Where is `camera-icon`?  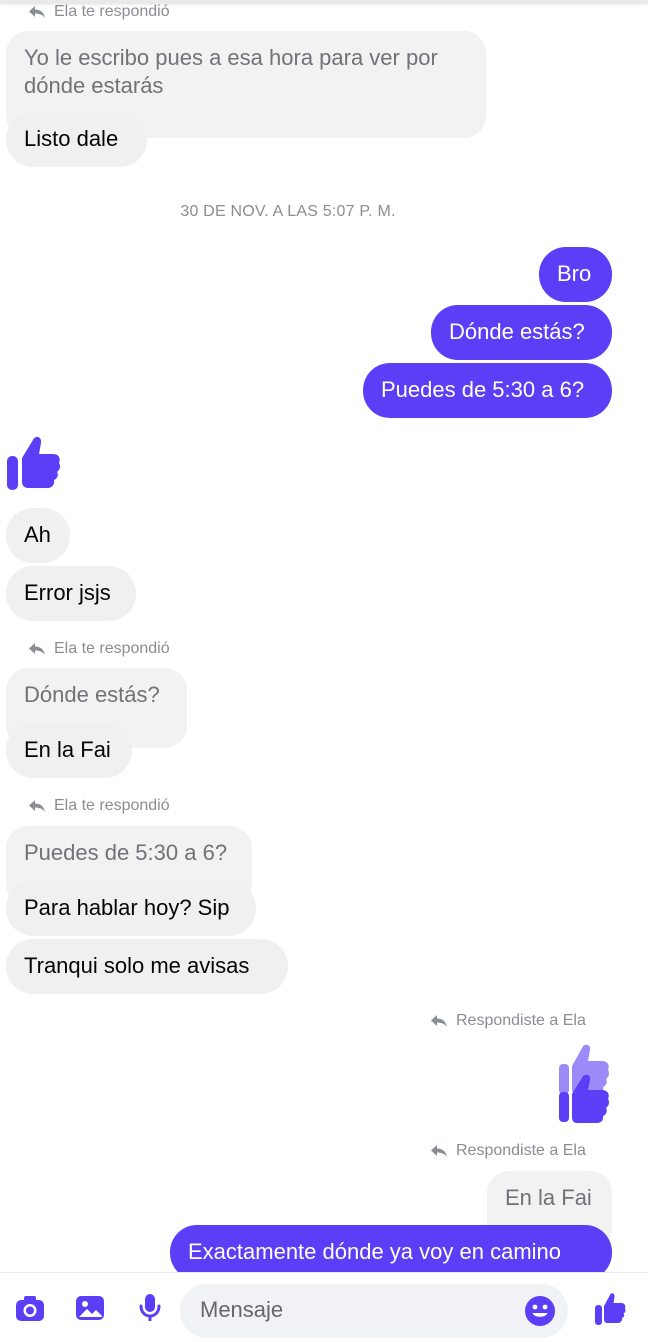 camera-icon is located at coordinates (30, 1308).